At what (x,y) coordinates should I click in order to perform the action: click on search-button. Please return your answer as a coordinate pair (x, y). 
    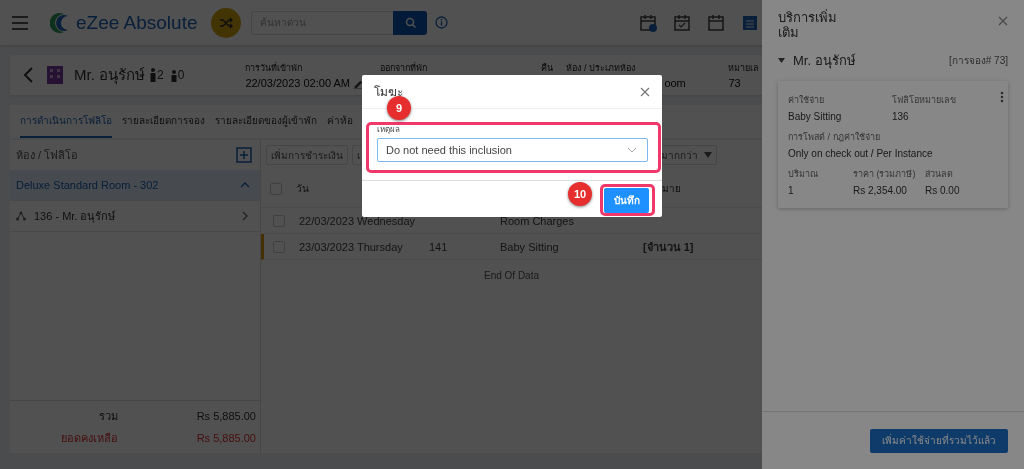
    Looking at the image, I should click on (410, 22).